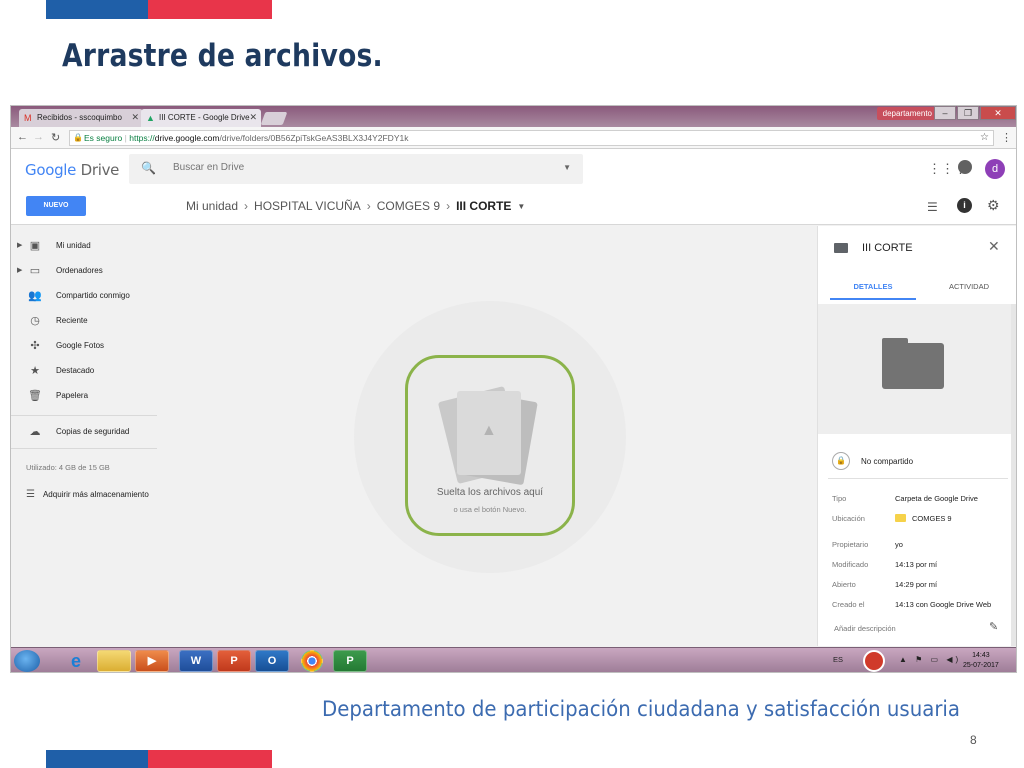 The image size is (1024, 768). I want to click on minimize-icon: –, so click(945, 113).